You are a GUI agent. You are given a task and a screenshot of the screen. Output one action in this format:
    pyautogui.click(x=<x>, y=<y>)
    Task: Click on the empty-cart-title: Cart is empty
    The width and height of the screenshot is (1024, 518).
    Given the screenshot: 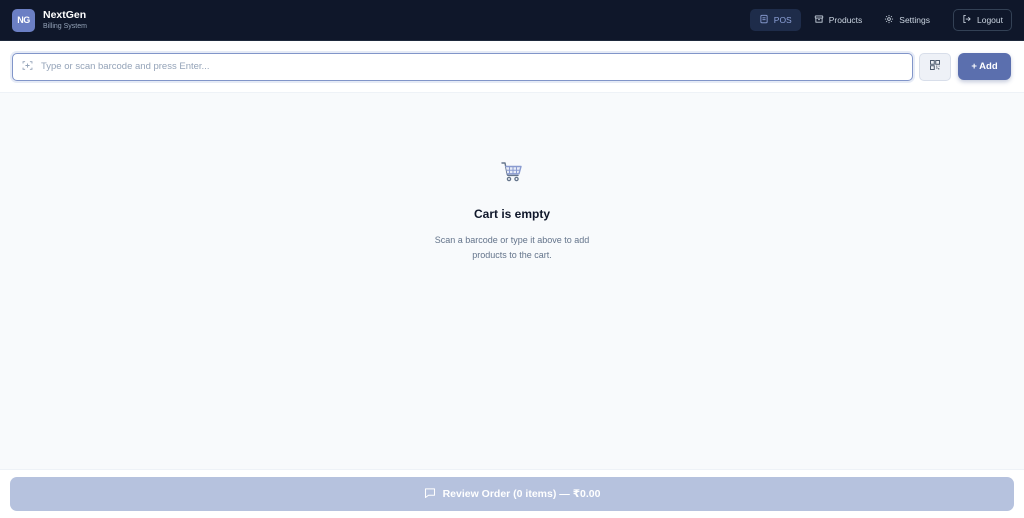 What is the action you would take?
    pyautogui.click(x=512, y=214)
    